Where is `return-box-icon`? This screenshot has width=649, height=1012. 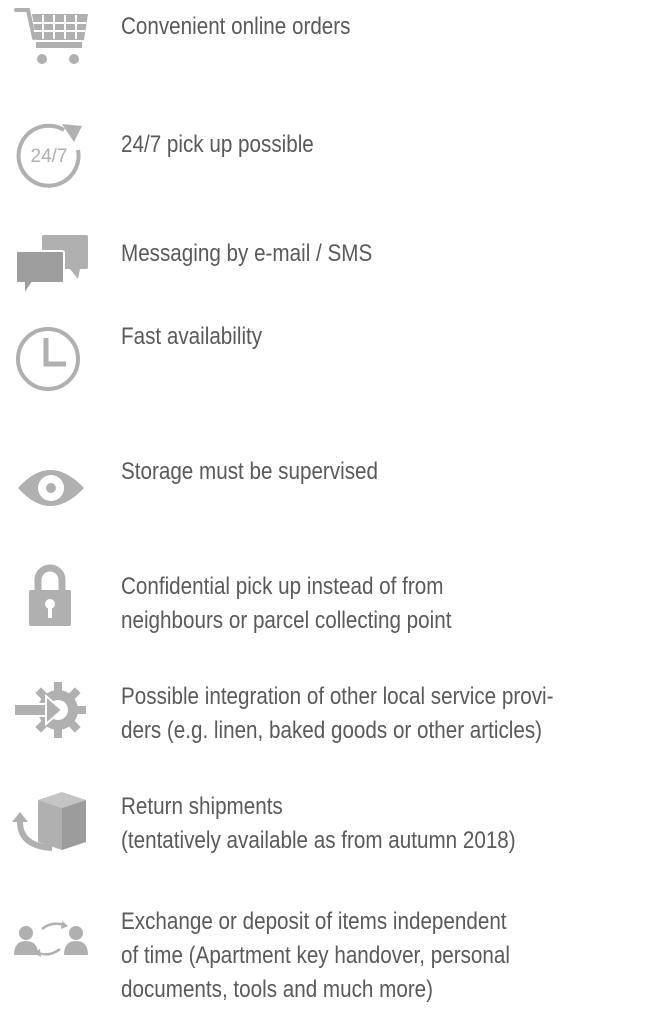 return-box-icon is located at coordinates (51, 823).